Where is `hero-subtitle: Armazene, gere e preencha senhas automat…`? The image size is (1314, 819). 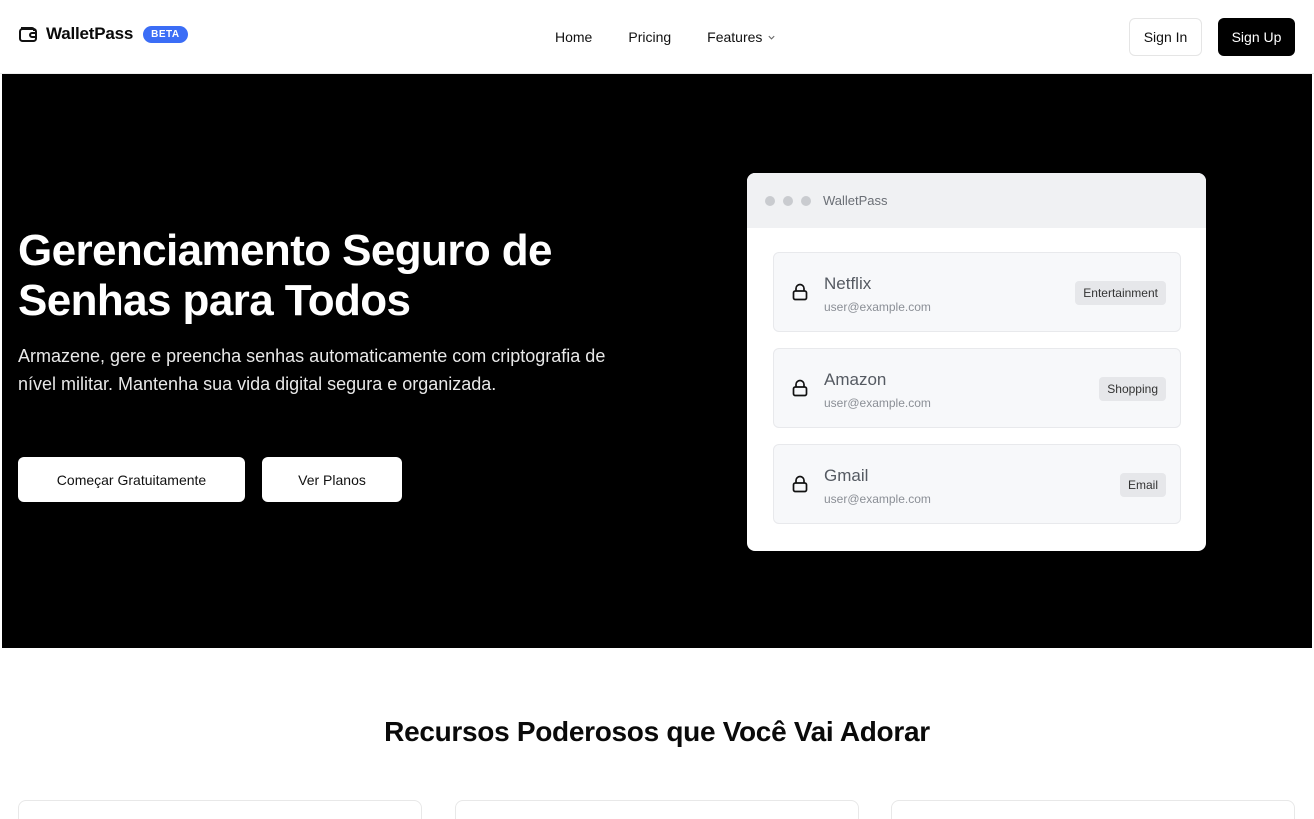
hero-subtitle: Armazene, gere e preencha senhas automat… is located at coordinates (312, 370).